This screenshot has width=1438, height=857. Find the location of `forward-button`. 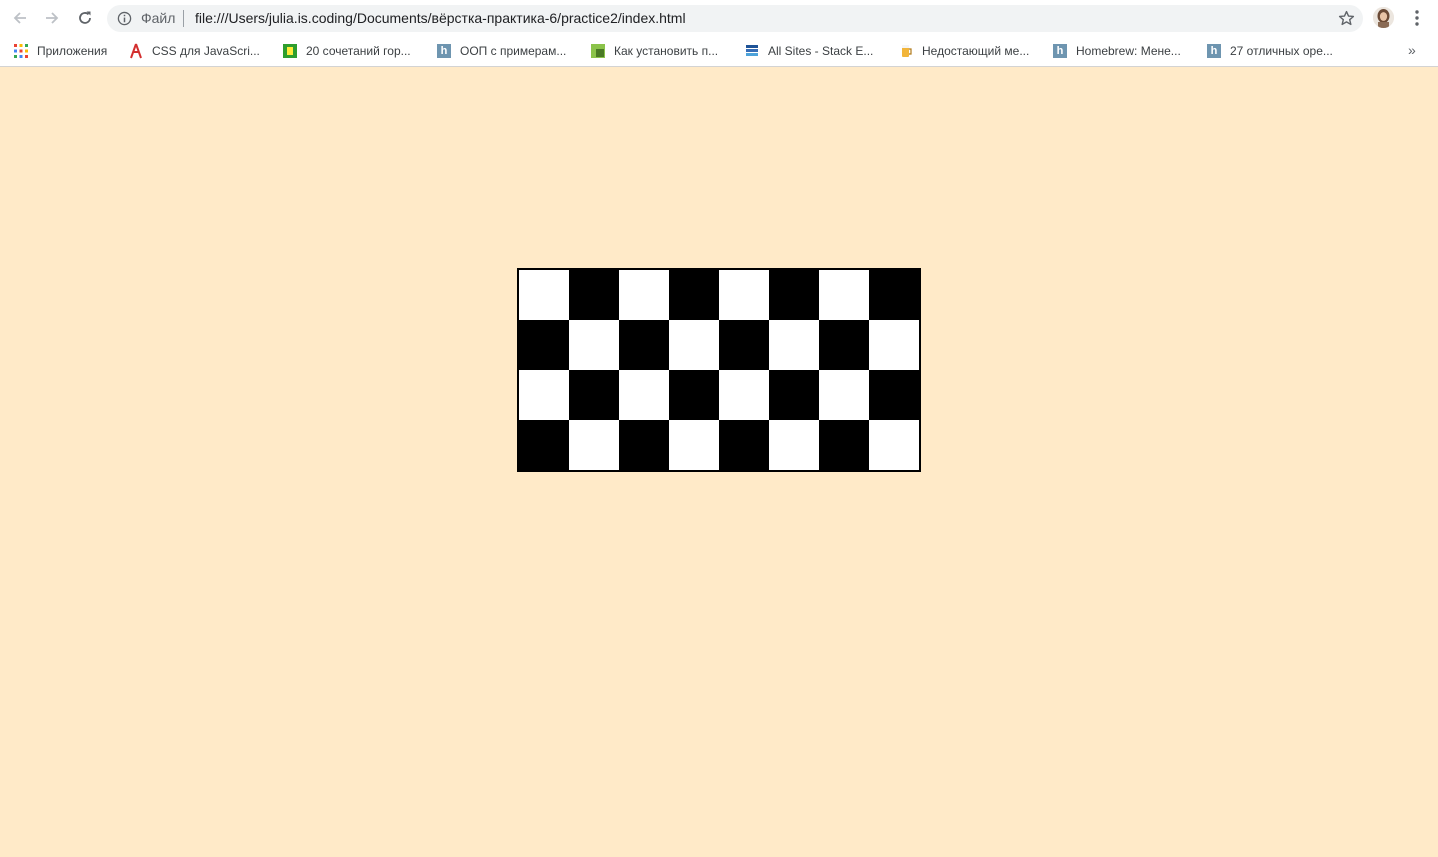

forward-button is located at coordinates (52, 18).